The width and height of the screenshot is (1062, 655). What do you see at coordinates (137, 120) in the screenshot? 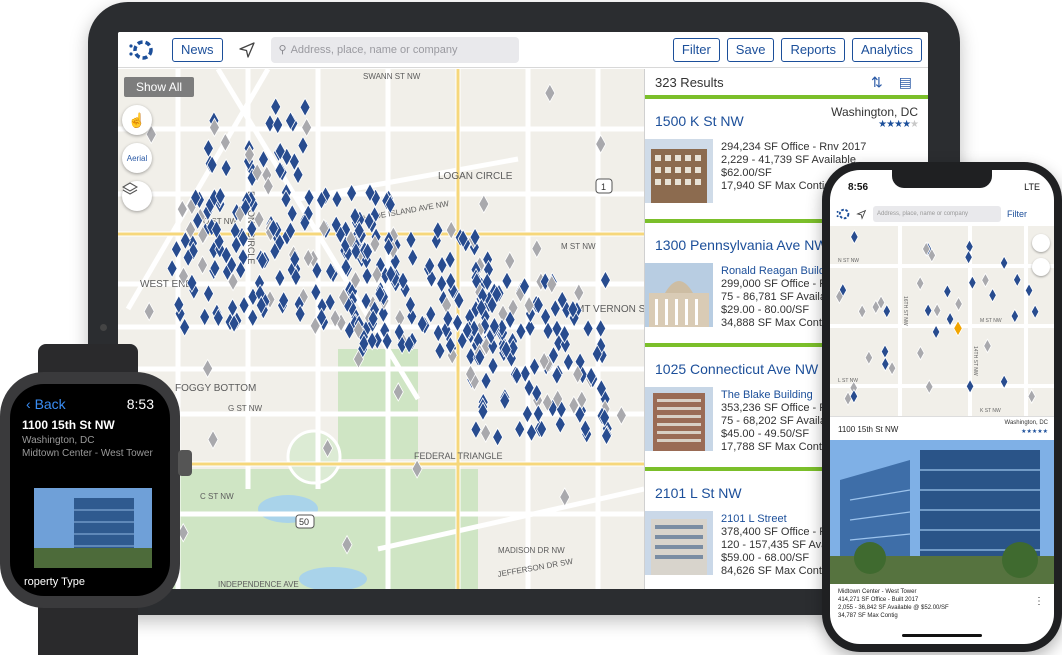
I see `draw-tool-button: ☝` at bounding box center [137, 120].